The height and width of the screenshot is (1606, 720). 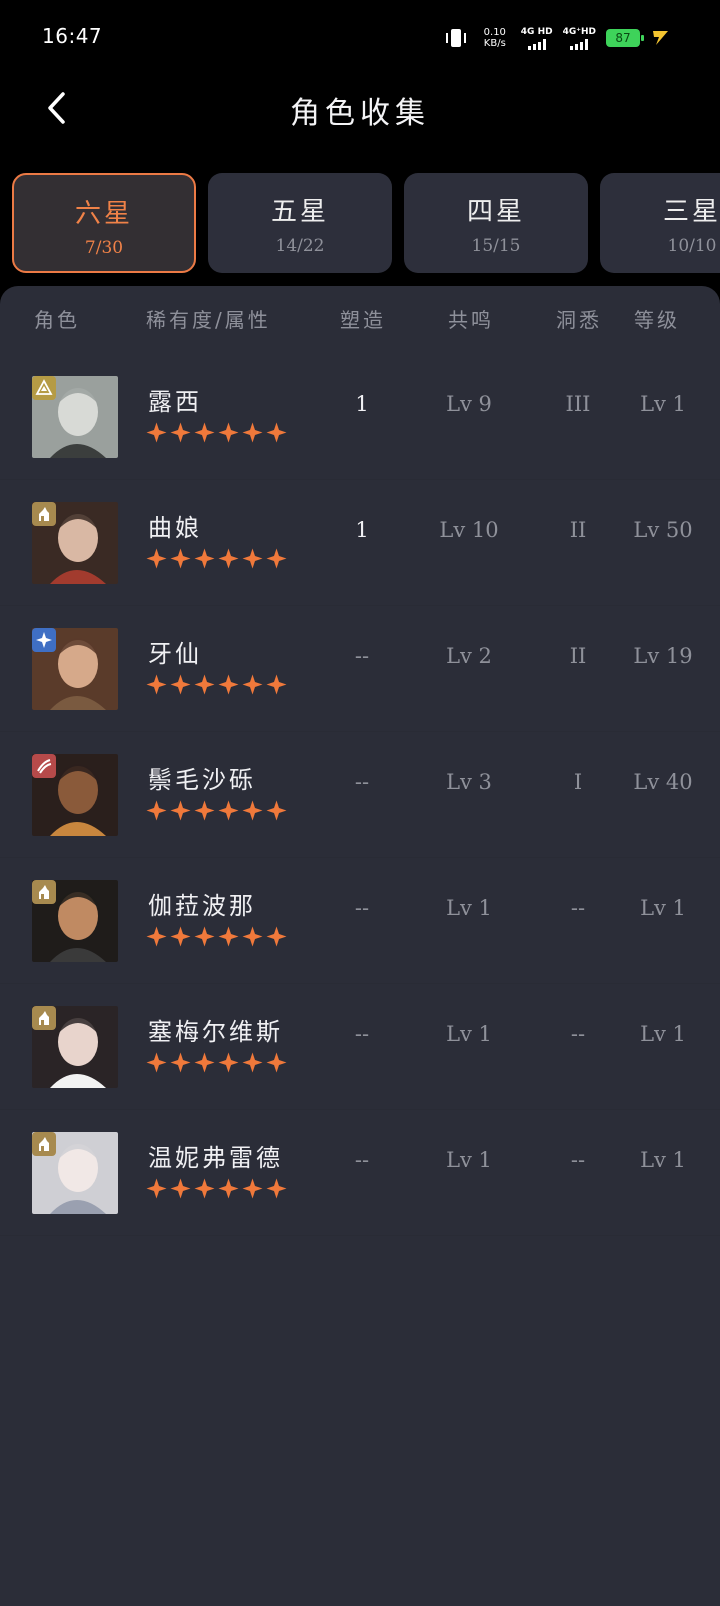 What do you see at coordinates (469, 404) in the screenshot?
I see `resonance-value: Lv 9` at bounding box center [469, 404].